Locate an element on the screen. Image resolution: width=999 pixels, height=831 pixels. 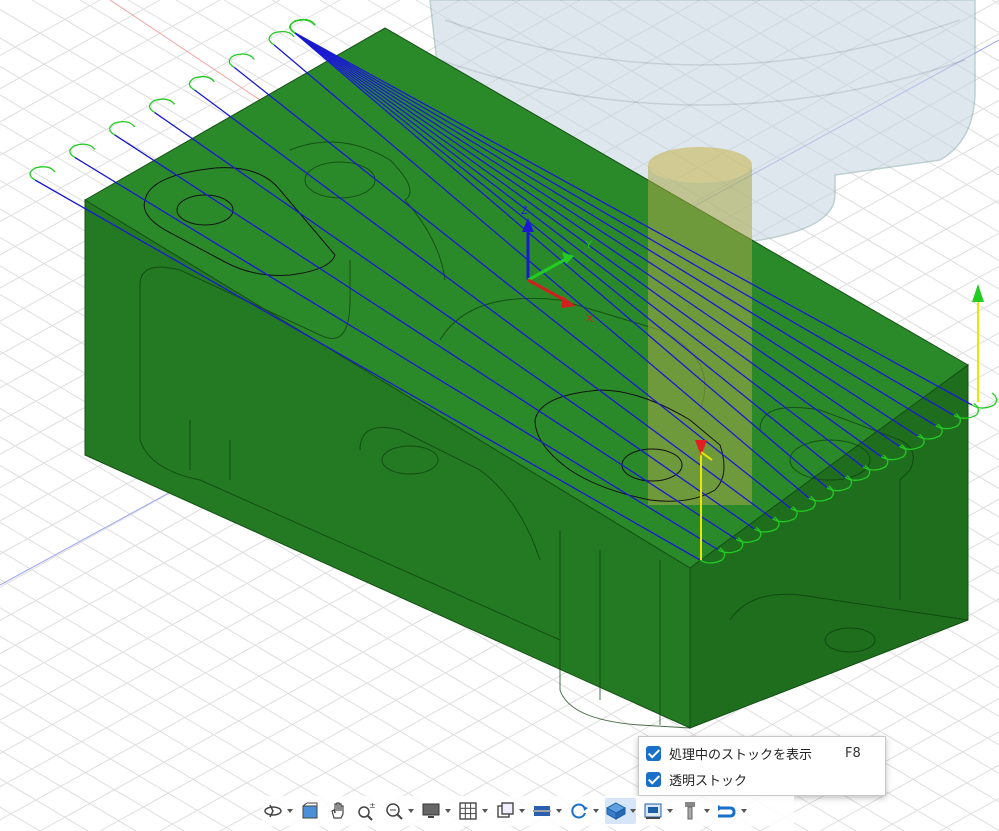
navigation-toolbar: ± is located at coordinates (528, 811).